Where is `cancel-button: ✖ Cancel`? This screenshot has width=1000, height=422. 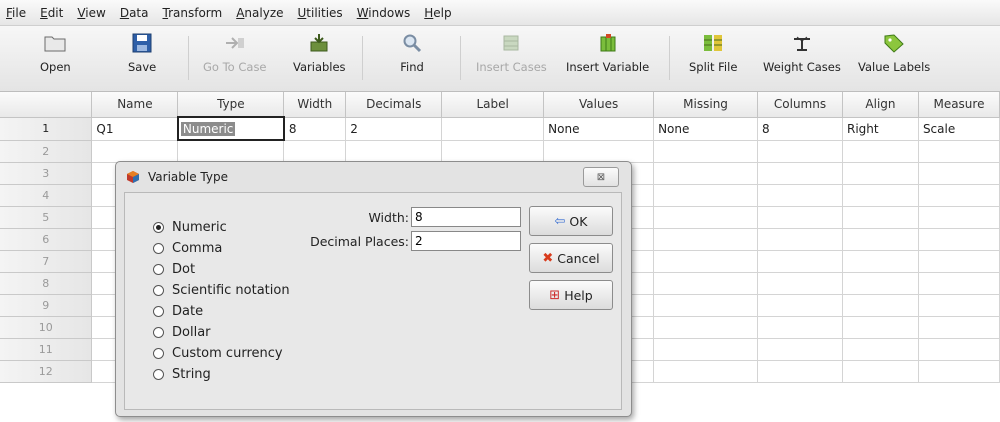
cancel-button: ✖ Cancel is located at coordinates (571, 258).